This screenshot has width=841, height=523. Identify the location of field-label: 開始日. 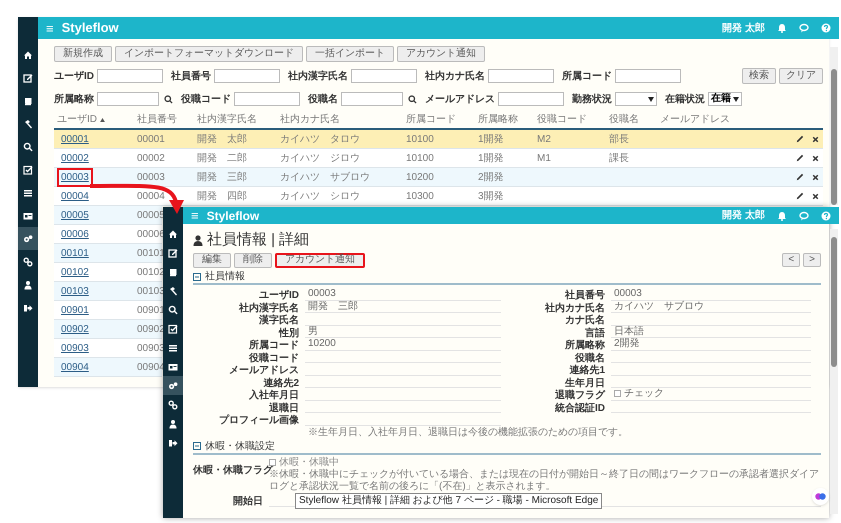
(248, 501).